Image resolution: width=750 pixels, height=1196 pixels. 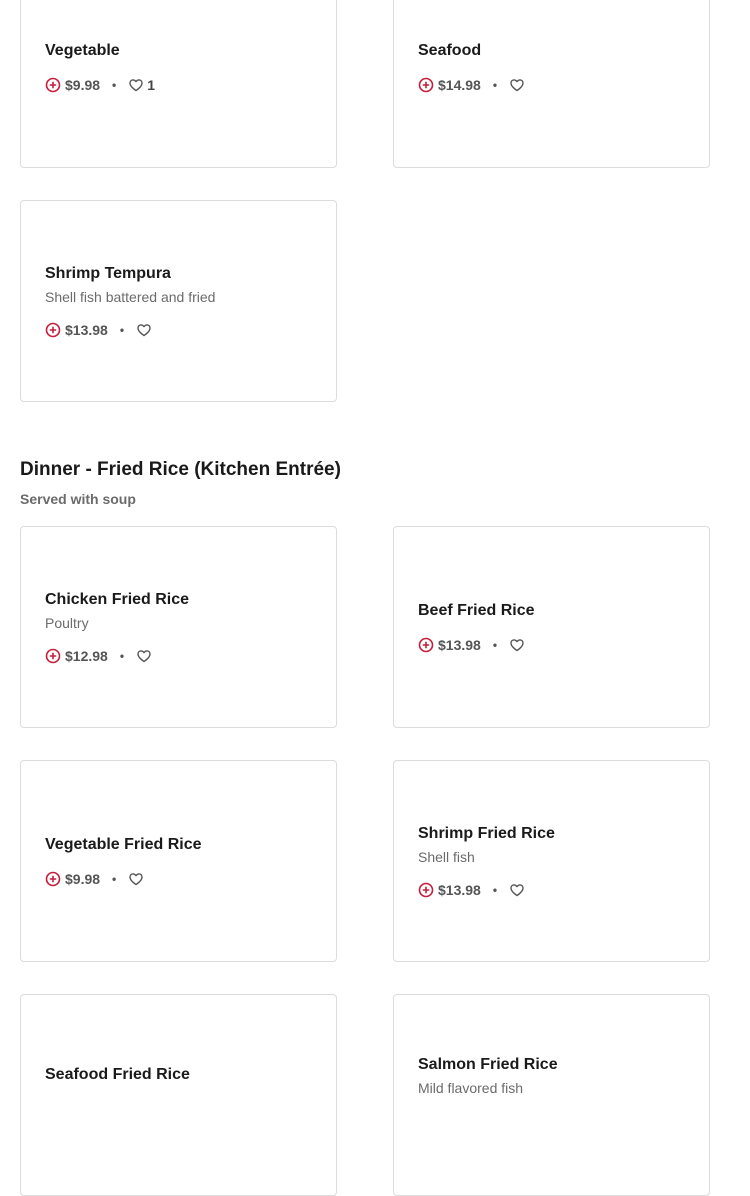 I want to click on item-description: Shell fish battered and fried, so click(x=130, y=297).